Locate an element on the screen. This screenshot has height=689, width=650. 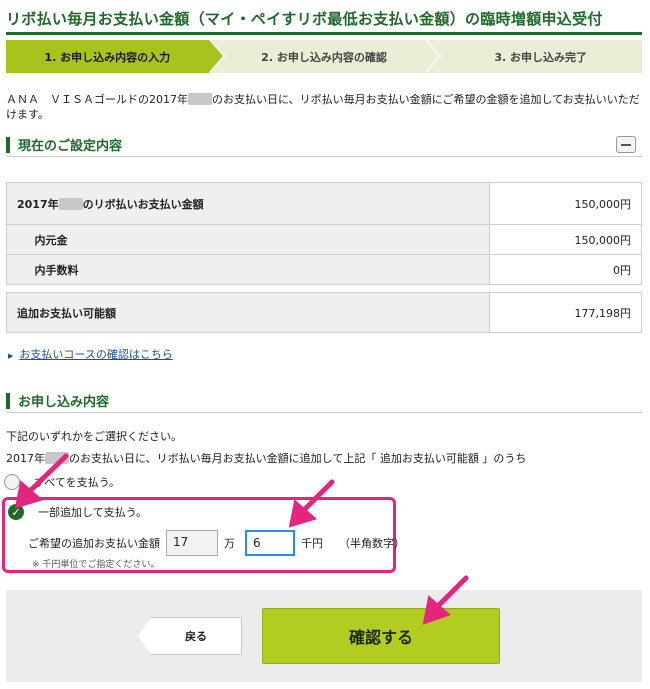
instruction-text: 下記のいずれかをご選択ください。 is located at coordinates (94, 436).